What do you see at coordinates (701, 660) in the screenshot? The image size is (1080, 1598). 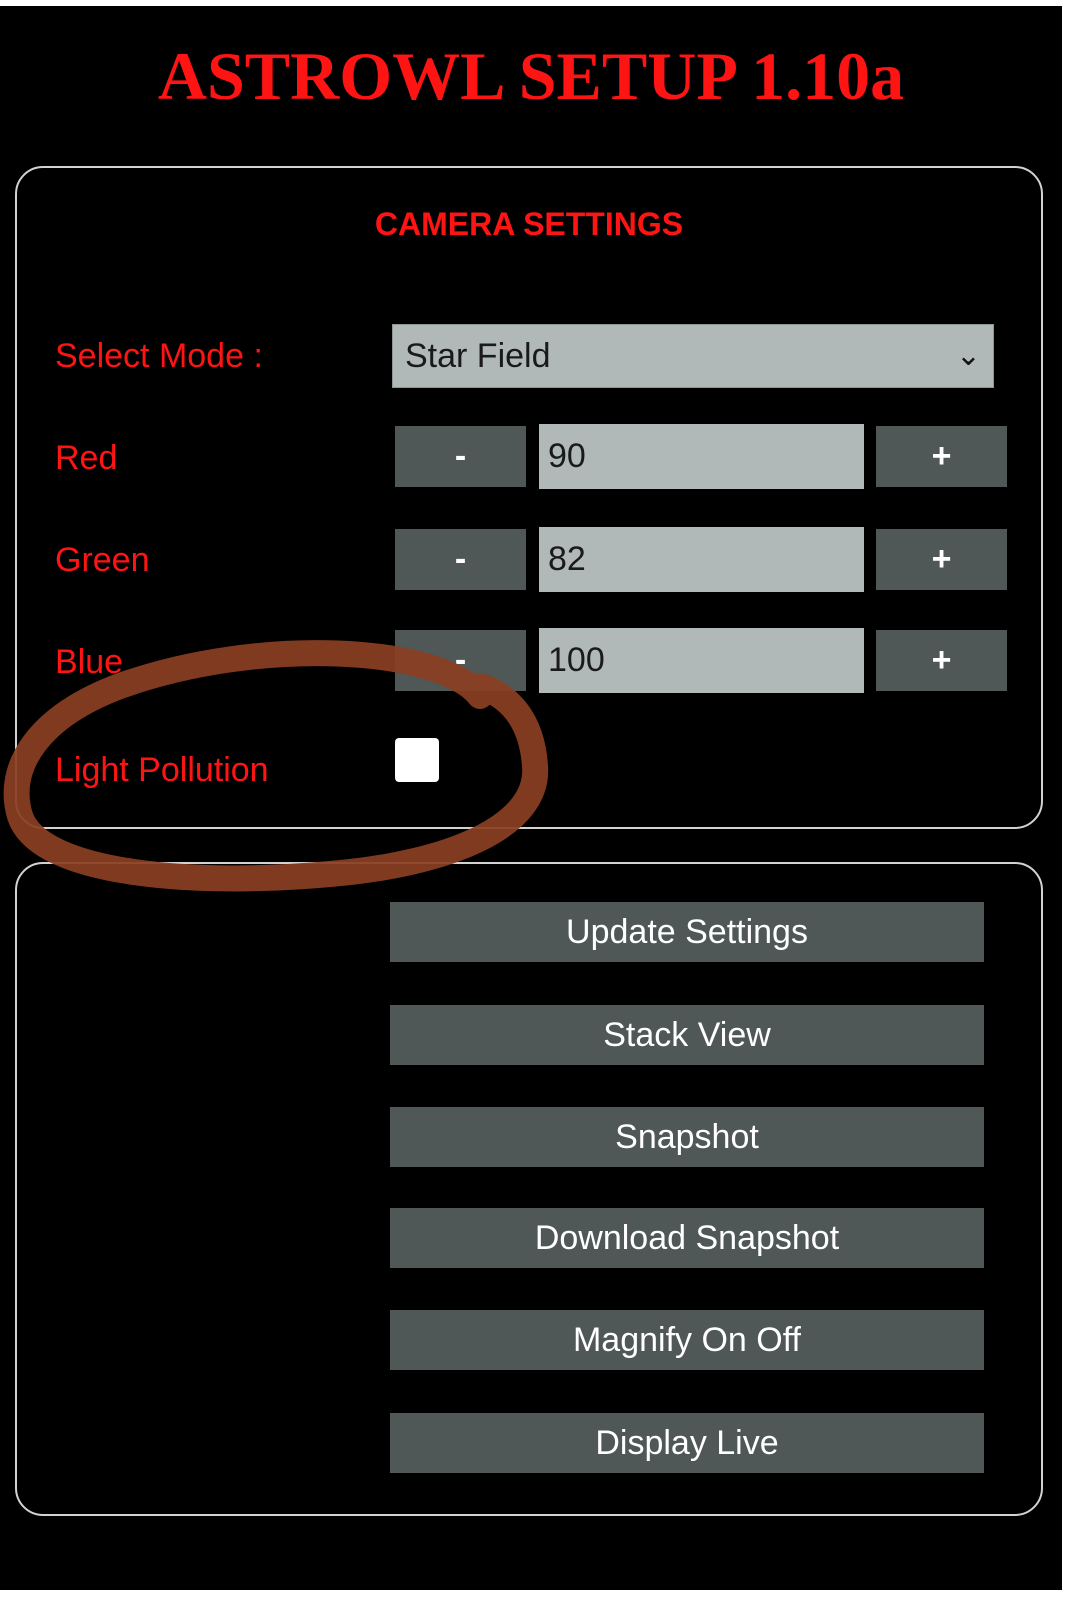 I see `blue-value-field: 100` at bounding box center [701, 660].